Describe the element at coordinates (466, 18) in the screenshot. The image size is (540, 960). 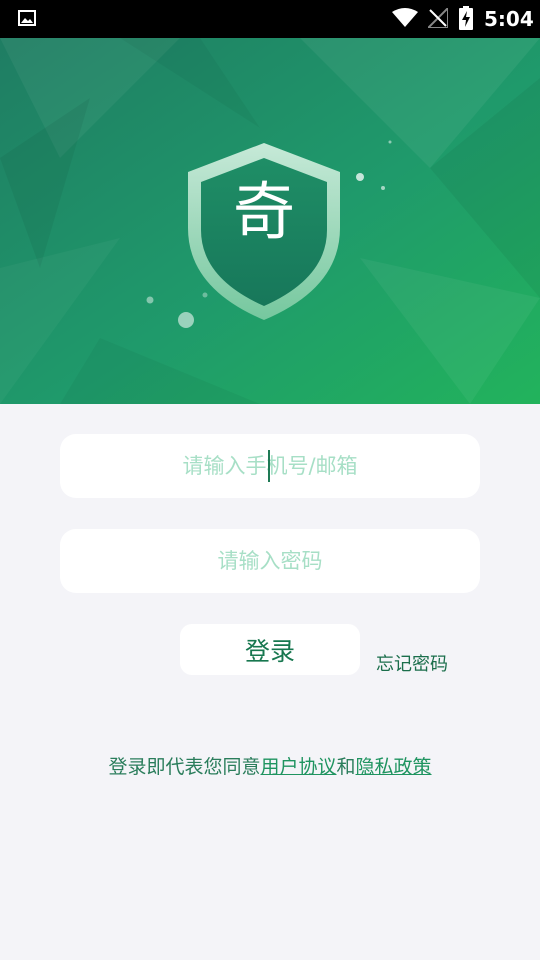
I see `battery-charging-icon` at that location.